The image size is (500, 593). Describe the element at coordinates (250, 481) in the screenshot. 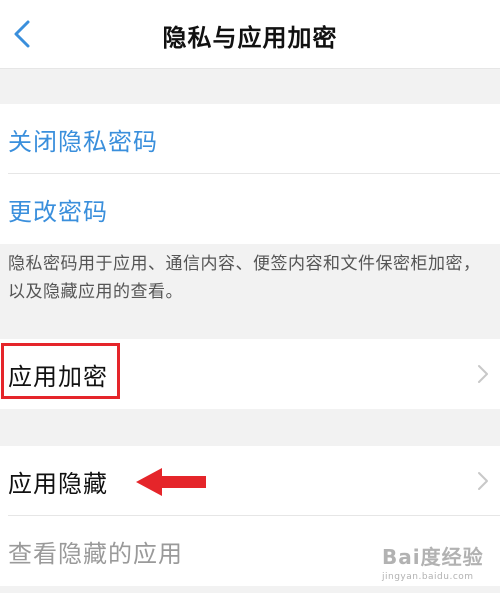

I see `app-hide-item: 应用隐藏` at that location.